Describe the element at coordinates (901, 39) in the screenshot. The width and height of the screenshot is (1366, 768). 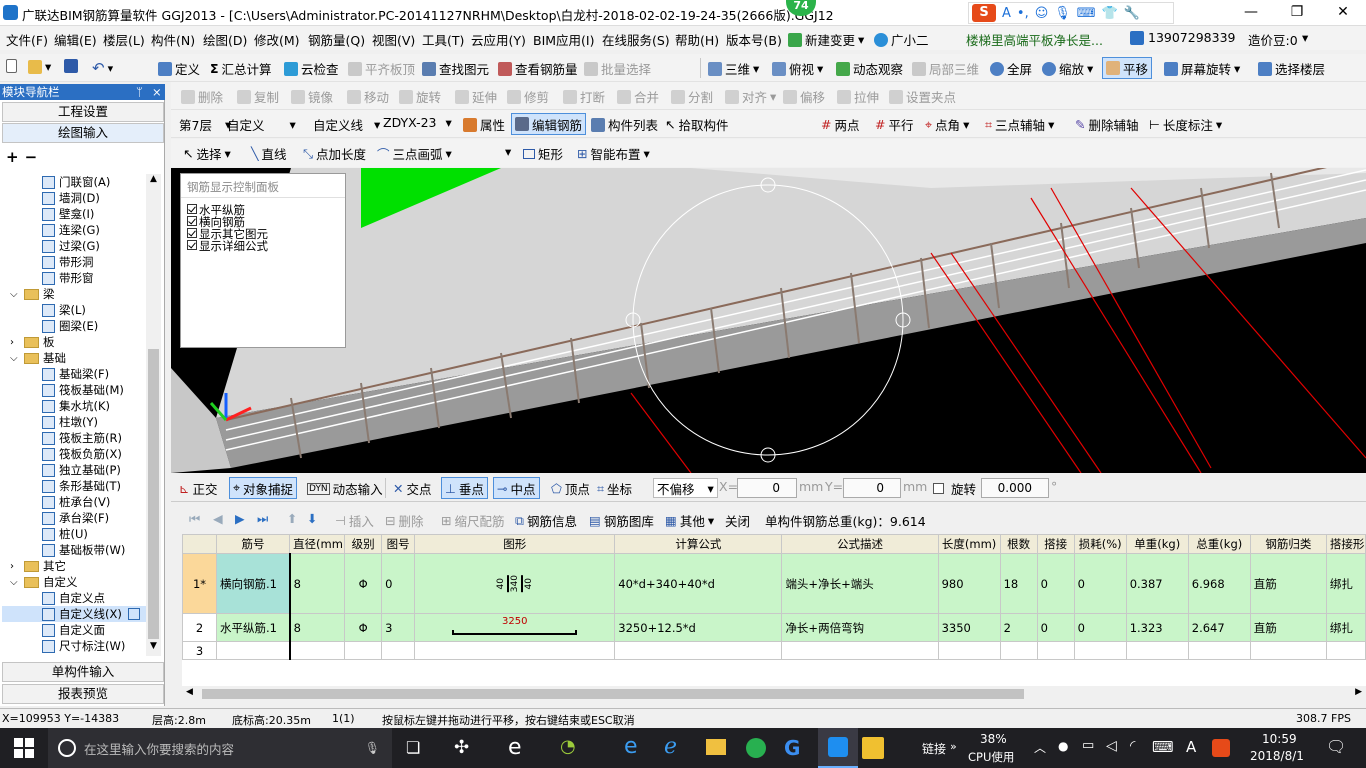
I see `guangxiao-button: 广小二` at that location.